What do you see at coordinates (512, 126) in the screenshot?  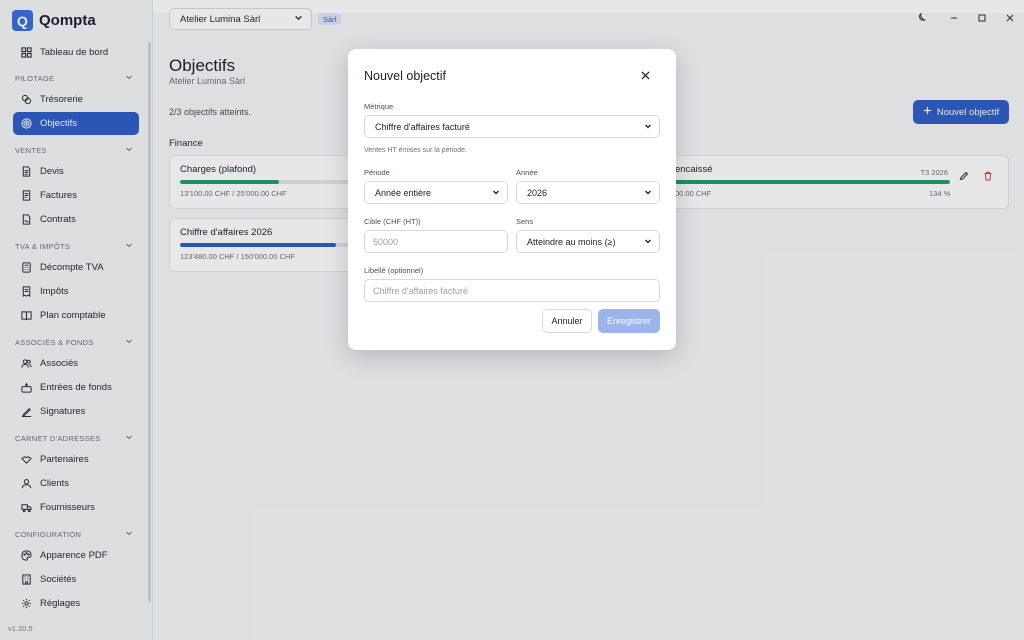 I see `metric-select: Chiffre d'affaires facturé` at bounding box center [512, 126].